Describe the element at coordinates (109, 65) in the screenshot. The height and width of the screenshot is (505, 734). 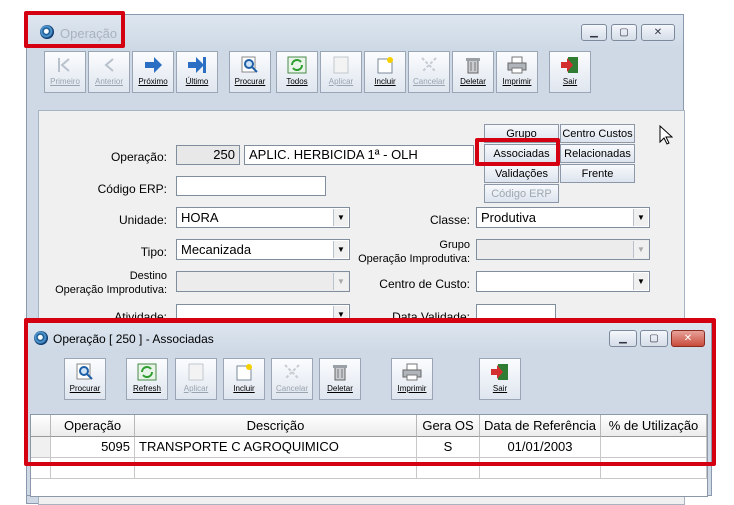
I see `previous-record-icon` at that location.